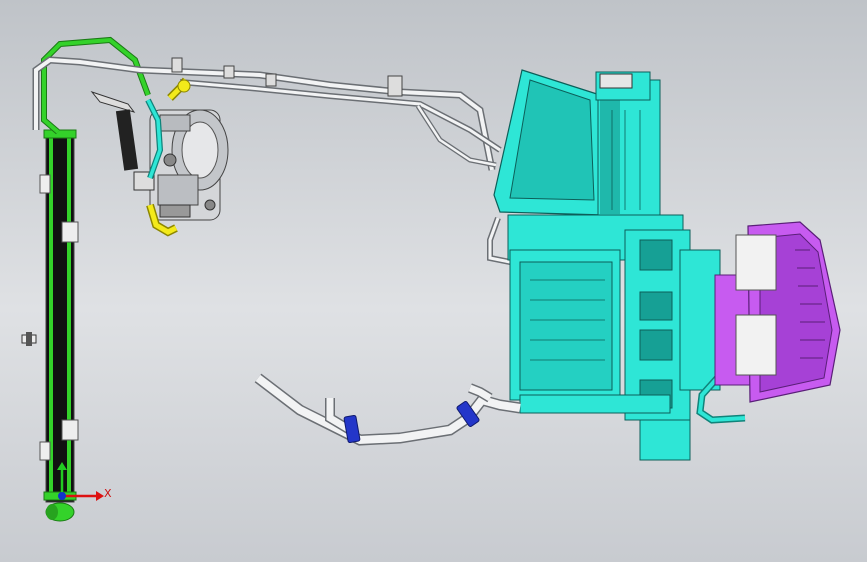 The height and width of the screenshot is (562, 867). I want to click on x-axis-arrowhead, so click(100, 496).